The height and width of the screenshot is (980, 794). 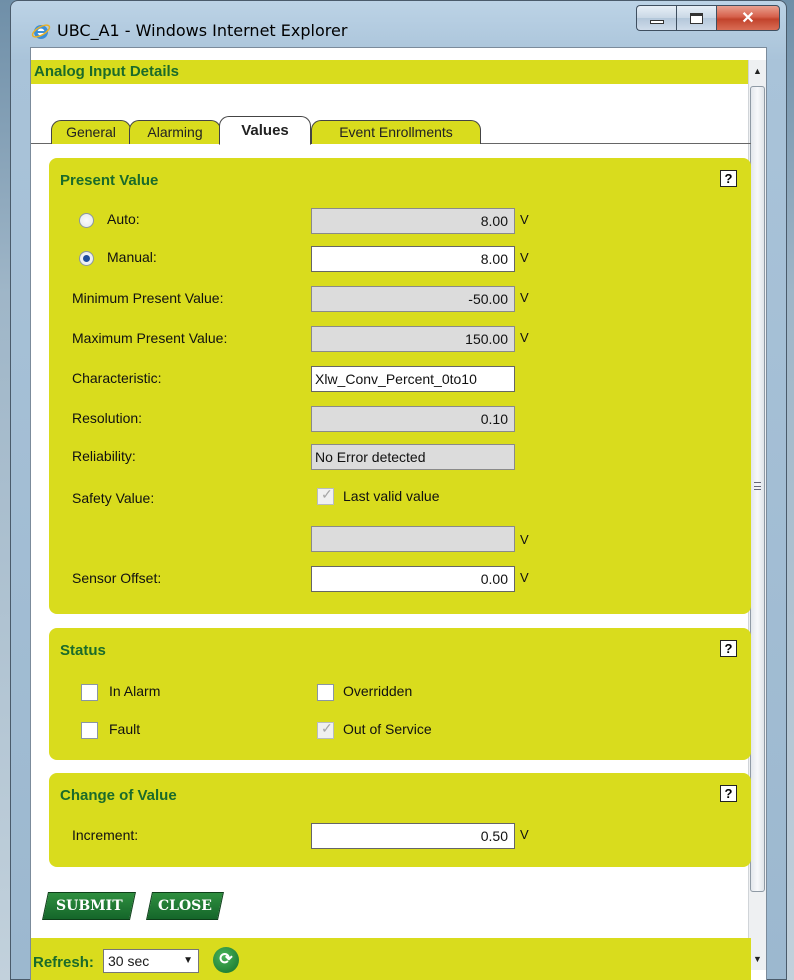 What do you see at coordinates (413, 259) in the screenshot?
I see `manual-value-input: 8.00` at bounding box center [413, 259].